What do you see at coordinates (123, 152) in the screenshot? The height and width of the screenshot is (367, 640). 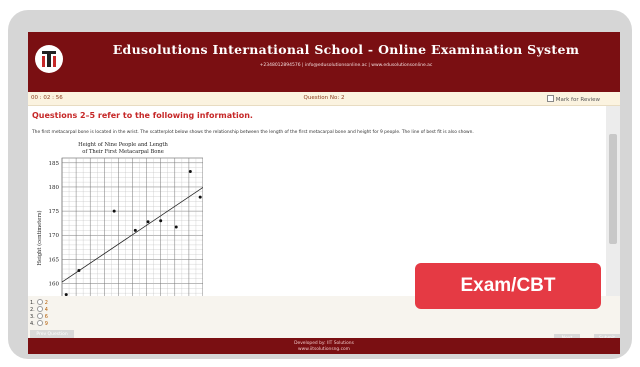 I see `chart-title-line2: of Their First Metacarpal Bone` at bounding box center [123, 152].